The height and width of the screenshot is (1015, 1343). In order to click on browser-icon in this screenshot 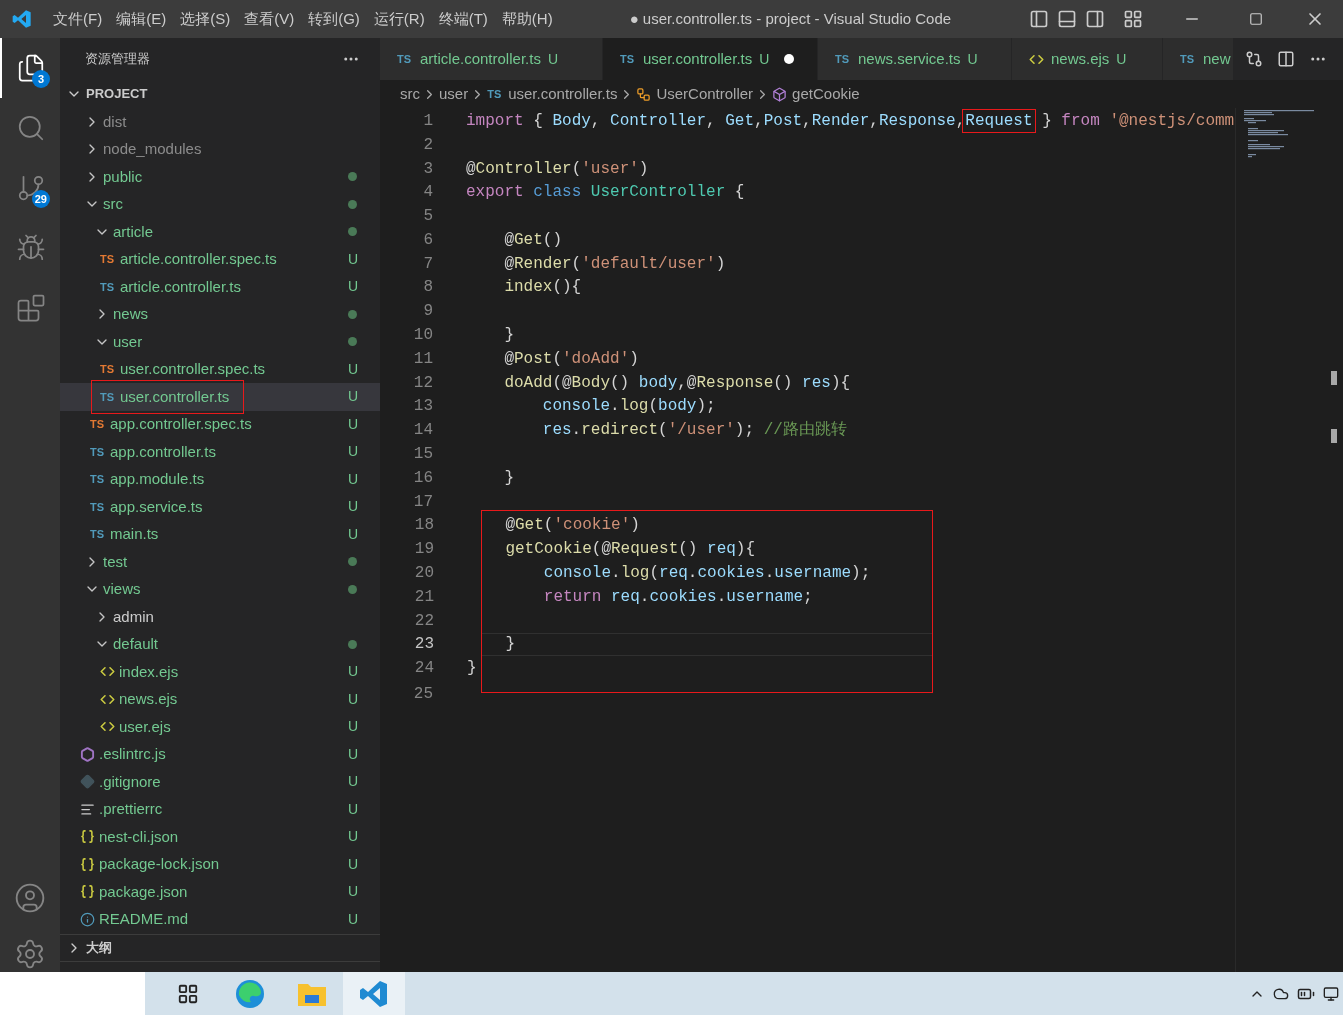, I will do `click(250, 993)`.